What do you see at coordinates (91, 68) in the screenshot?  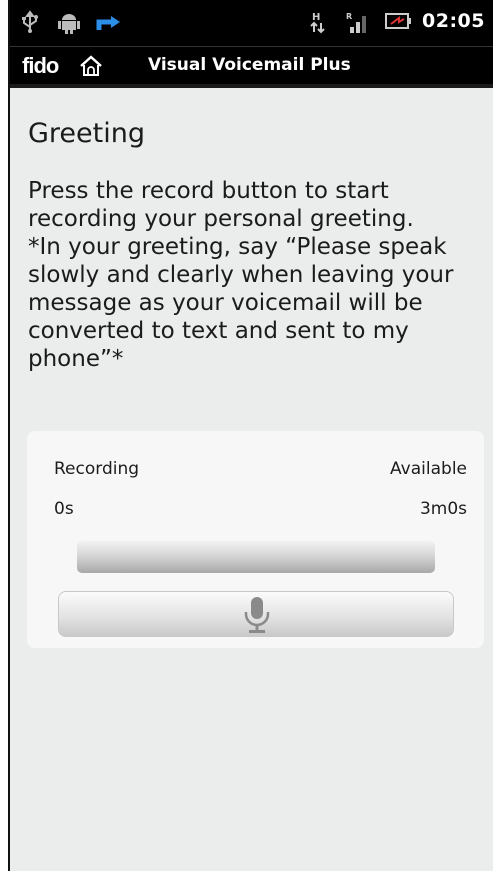 I see `home-icon` at bounding box center [91, 68].